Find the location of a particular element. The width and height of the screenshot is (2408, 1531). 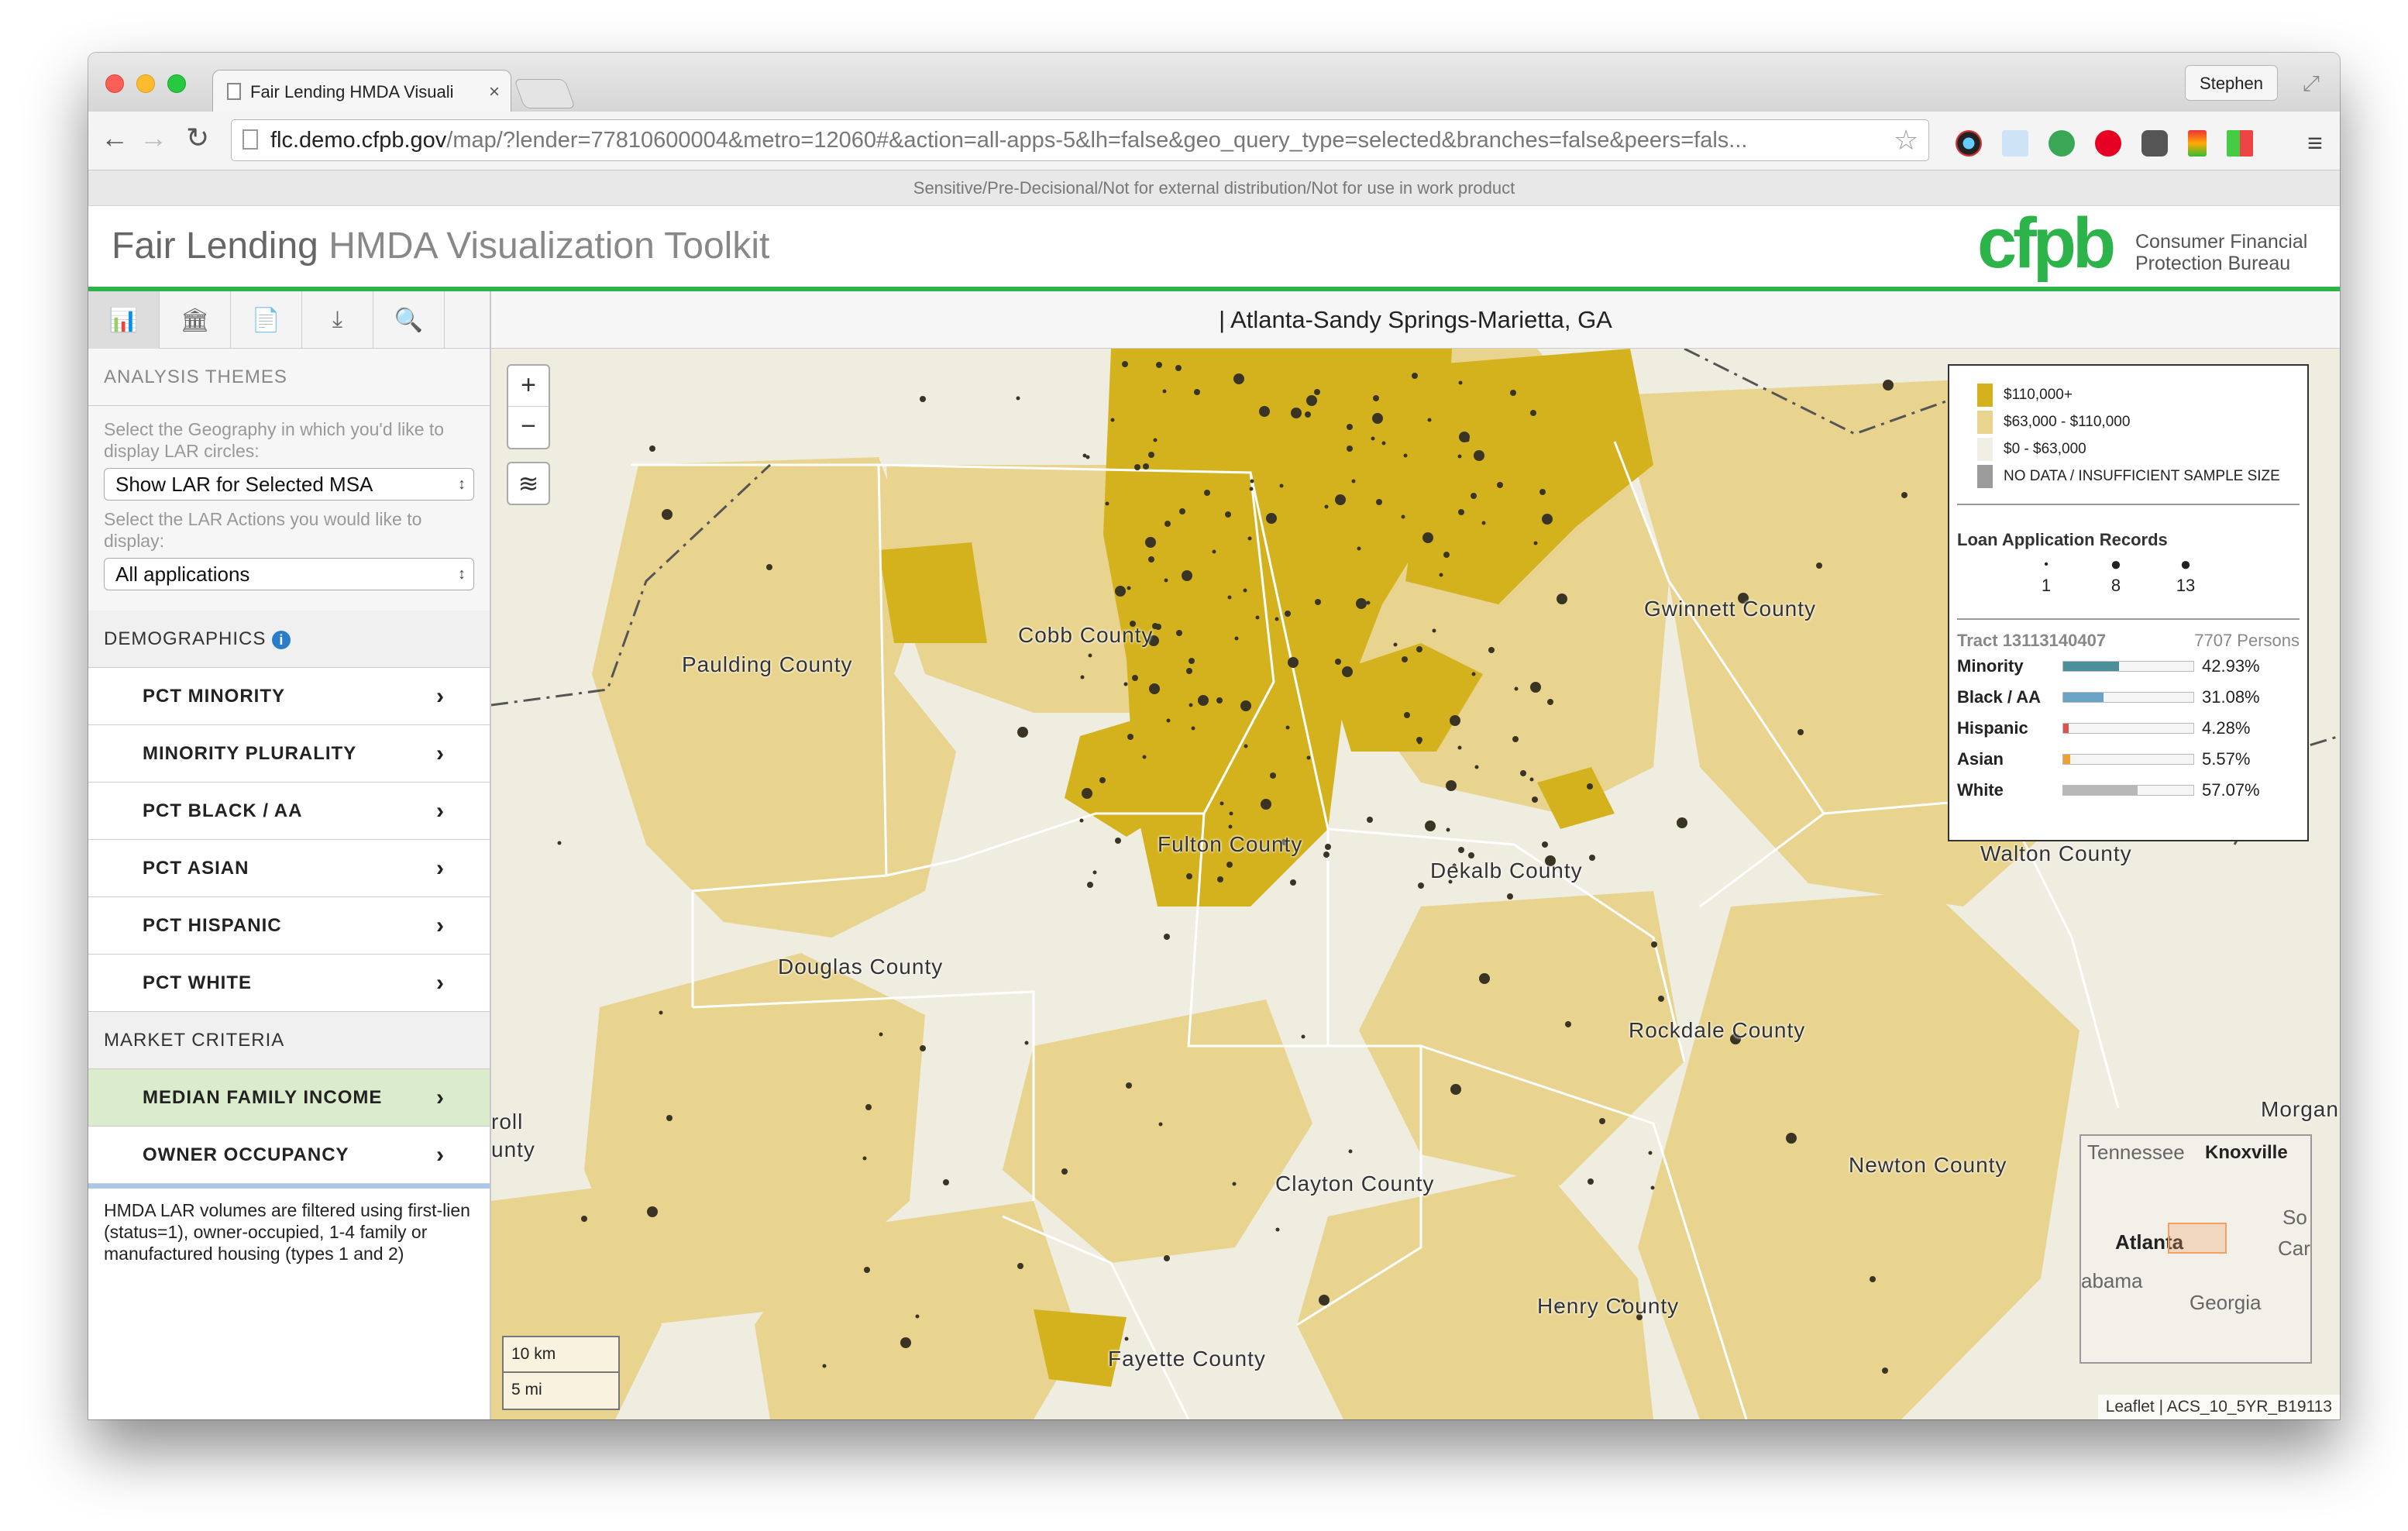

demographics-item: PCT BLACK / AA › is located at coordinates (289, 811).